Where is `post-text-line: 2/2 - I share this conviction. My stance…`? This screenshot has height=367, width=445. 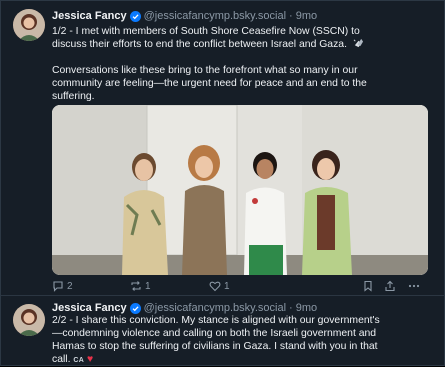
post-text-line: 2/2 - I share this conviction. My stance… is located at coordinates (216, 320).